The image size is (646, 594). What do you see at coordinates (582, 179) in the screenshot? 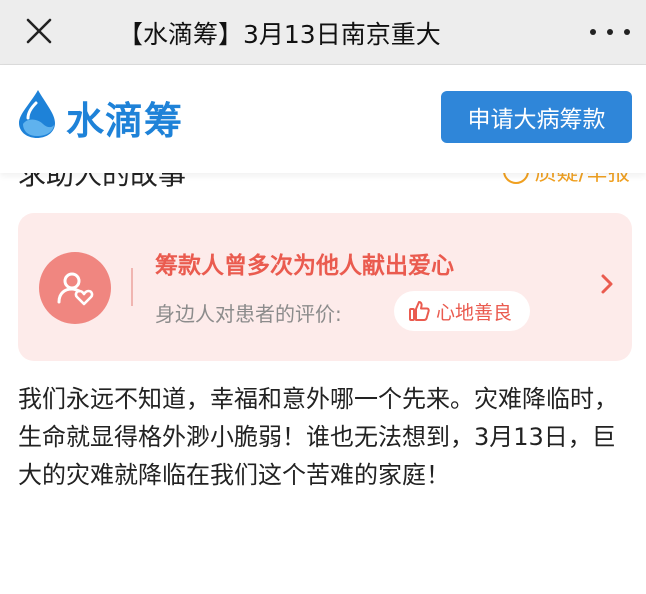
I see `report-link-label: 质疑/举报` at bounding box center [582, 179].